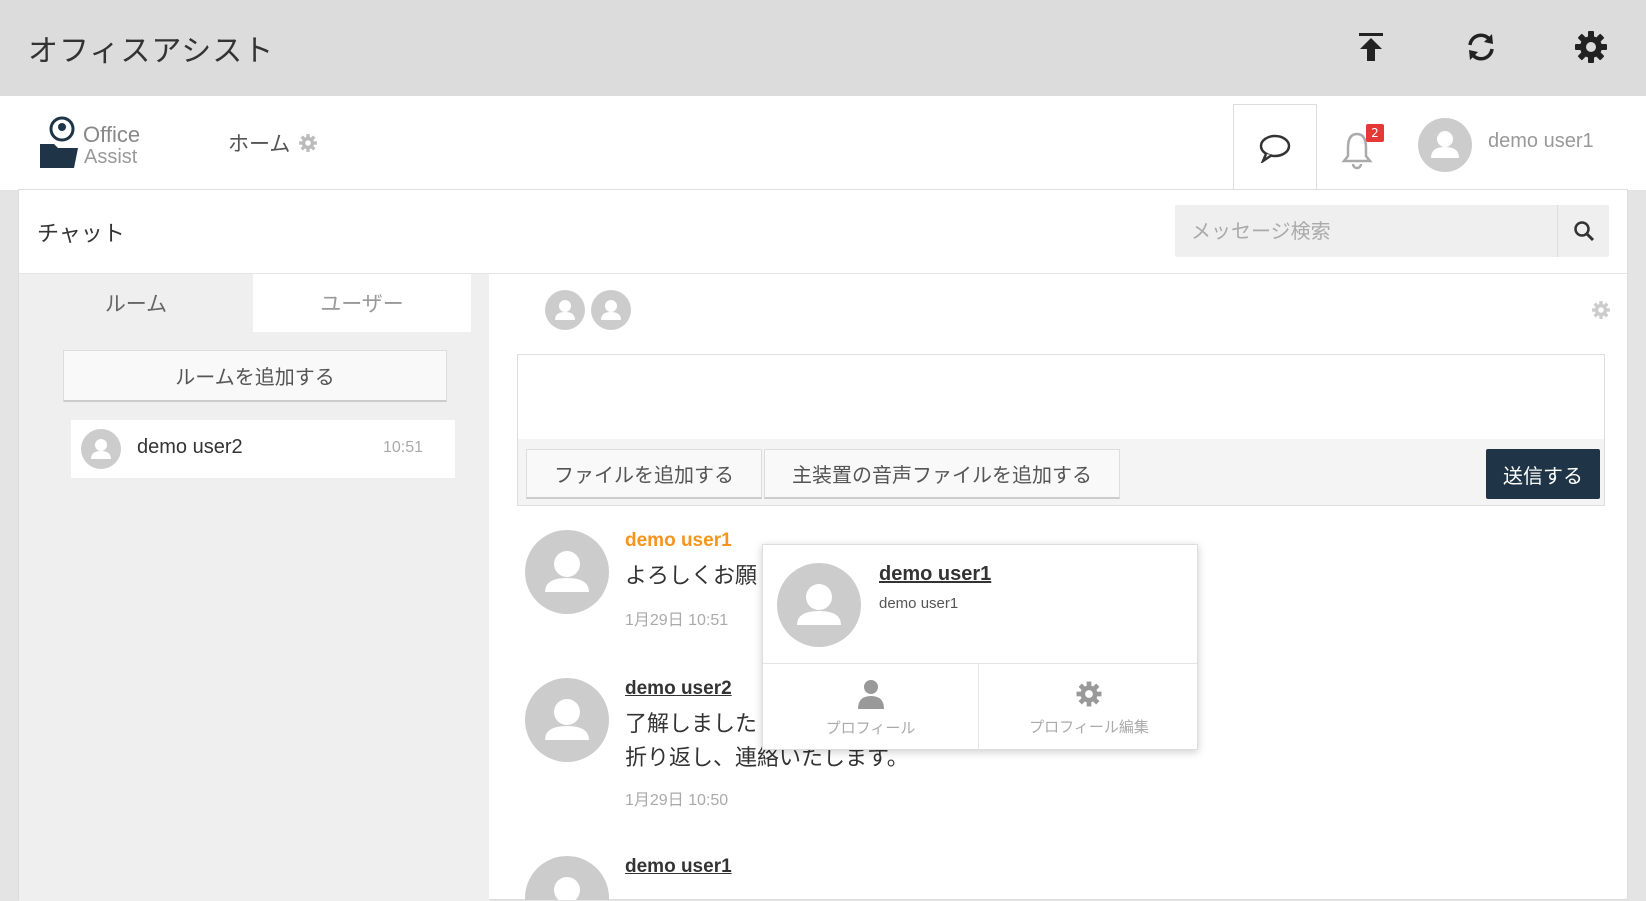 Image resolution: width=1646 pixels, height=901 pixels. Describe the element at coordinates (644, 474) in the screenshot. I see `add-file-button: ファイルを追加する` at that location.